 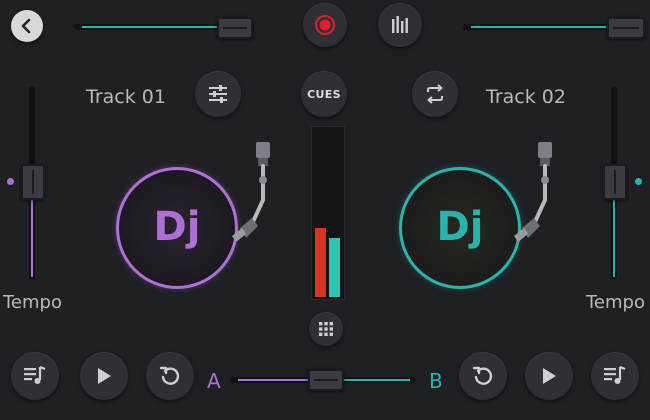 What do you see at coordinates (126, 97) in the screenshot?
I see `deck-a-track-label: Track 01` at bounding box center [126, 97].